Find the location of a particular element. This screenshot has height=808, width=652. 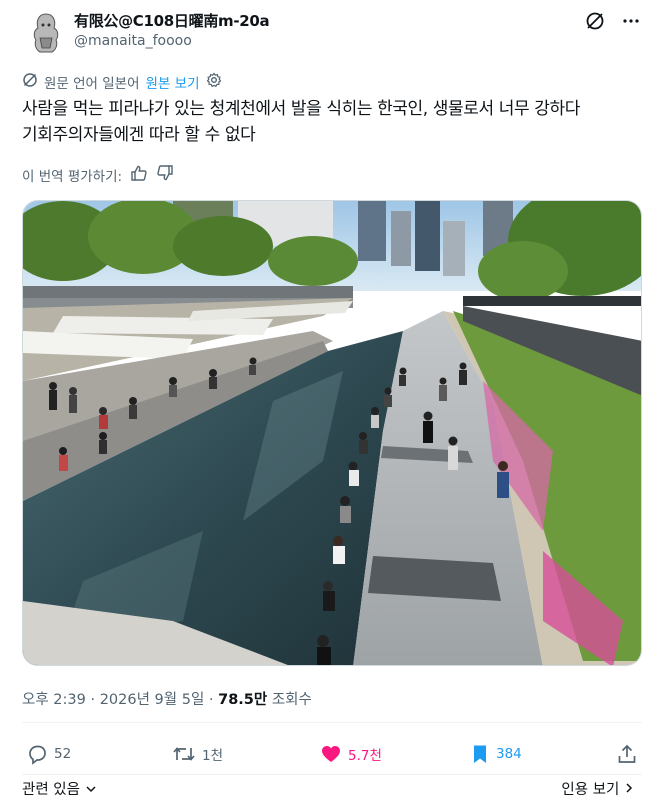

share-button is located at coordinates (627, 754).